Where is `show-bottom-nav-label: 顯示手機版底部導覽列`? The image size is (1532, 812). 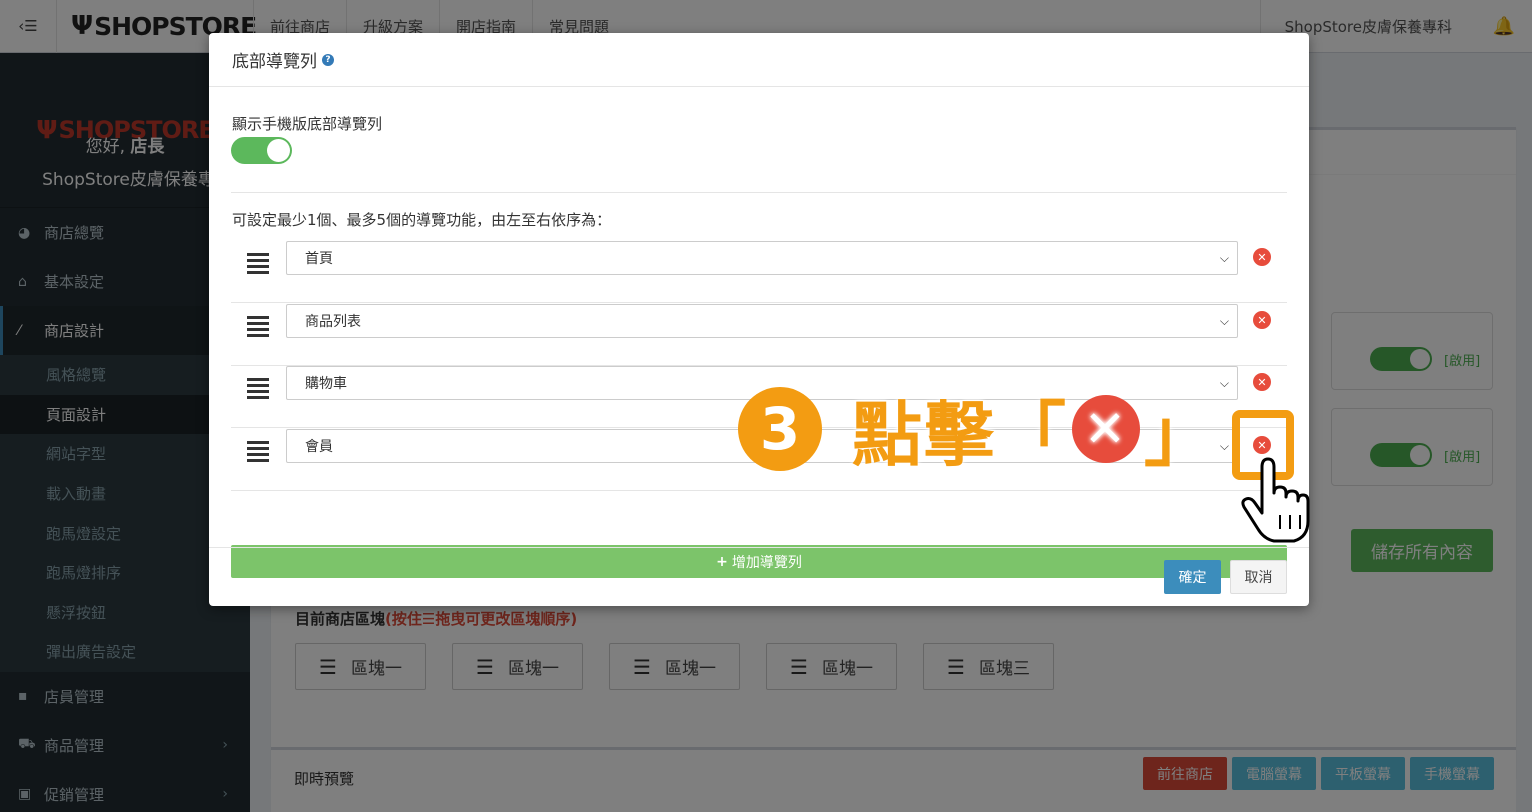
show-bottom-nav-label: 顯示手機版底部導覽列 is located at coordinates (307, 124).